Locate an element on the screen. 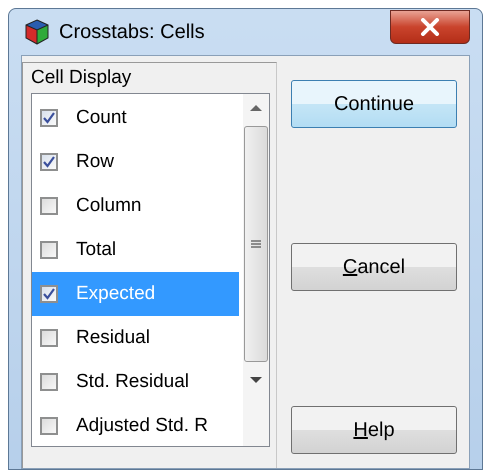 This screenshot has width=491, height=472. list-item: Residual is located at coordinates (135, 338).